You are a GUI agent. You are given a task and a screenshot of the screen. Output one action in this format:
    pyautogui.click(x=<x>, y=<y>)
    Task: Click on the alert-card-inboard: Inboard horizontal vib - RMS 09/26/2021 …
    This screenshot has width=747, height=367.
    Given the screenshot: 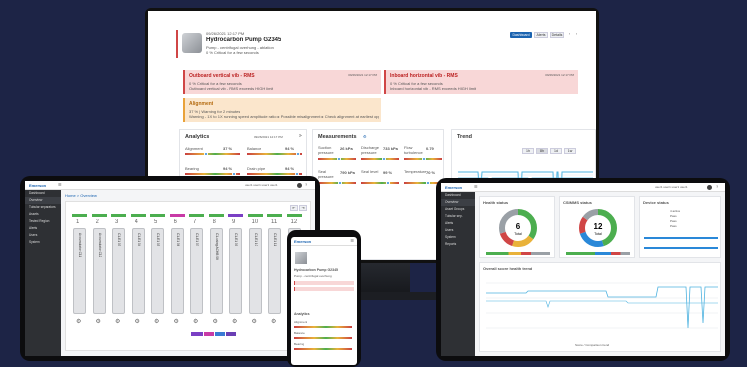 What is the action you would take?
    pyautogui.click(x=481, y=82)
    